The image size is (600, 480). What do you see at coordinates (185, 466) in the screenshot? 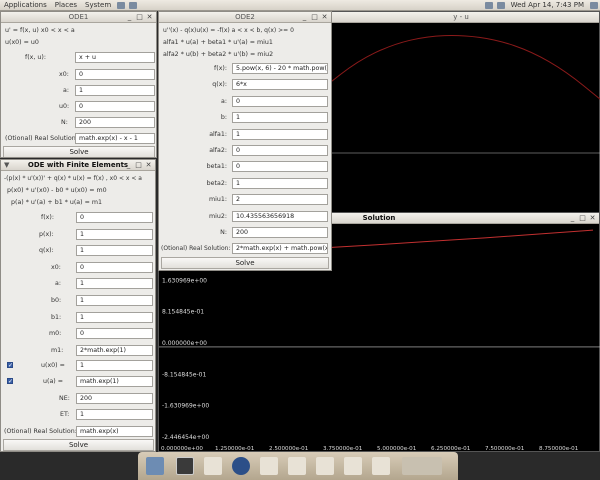
I see `terminal-icon` at bounding box center [185, 466].